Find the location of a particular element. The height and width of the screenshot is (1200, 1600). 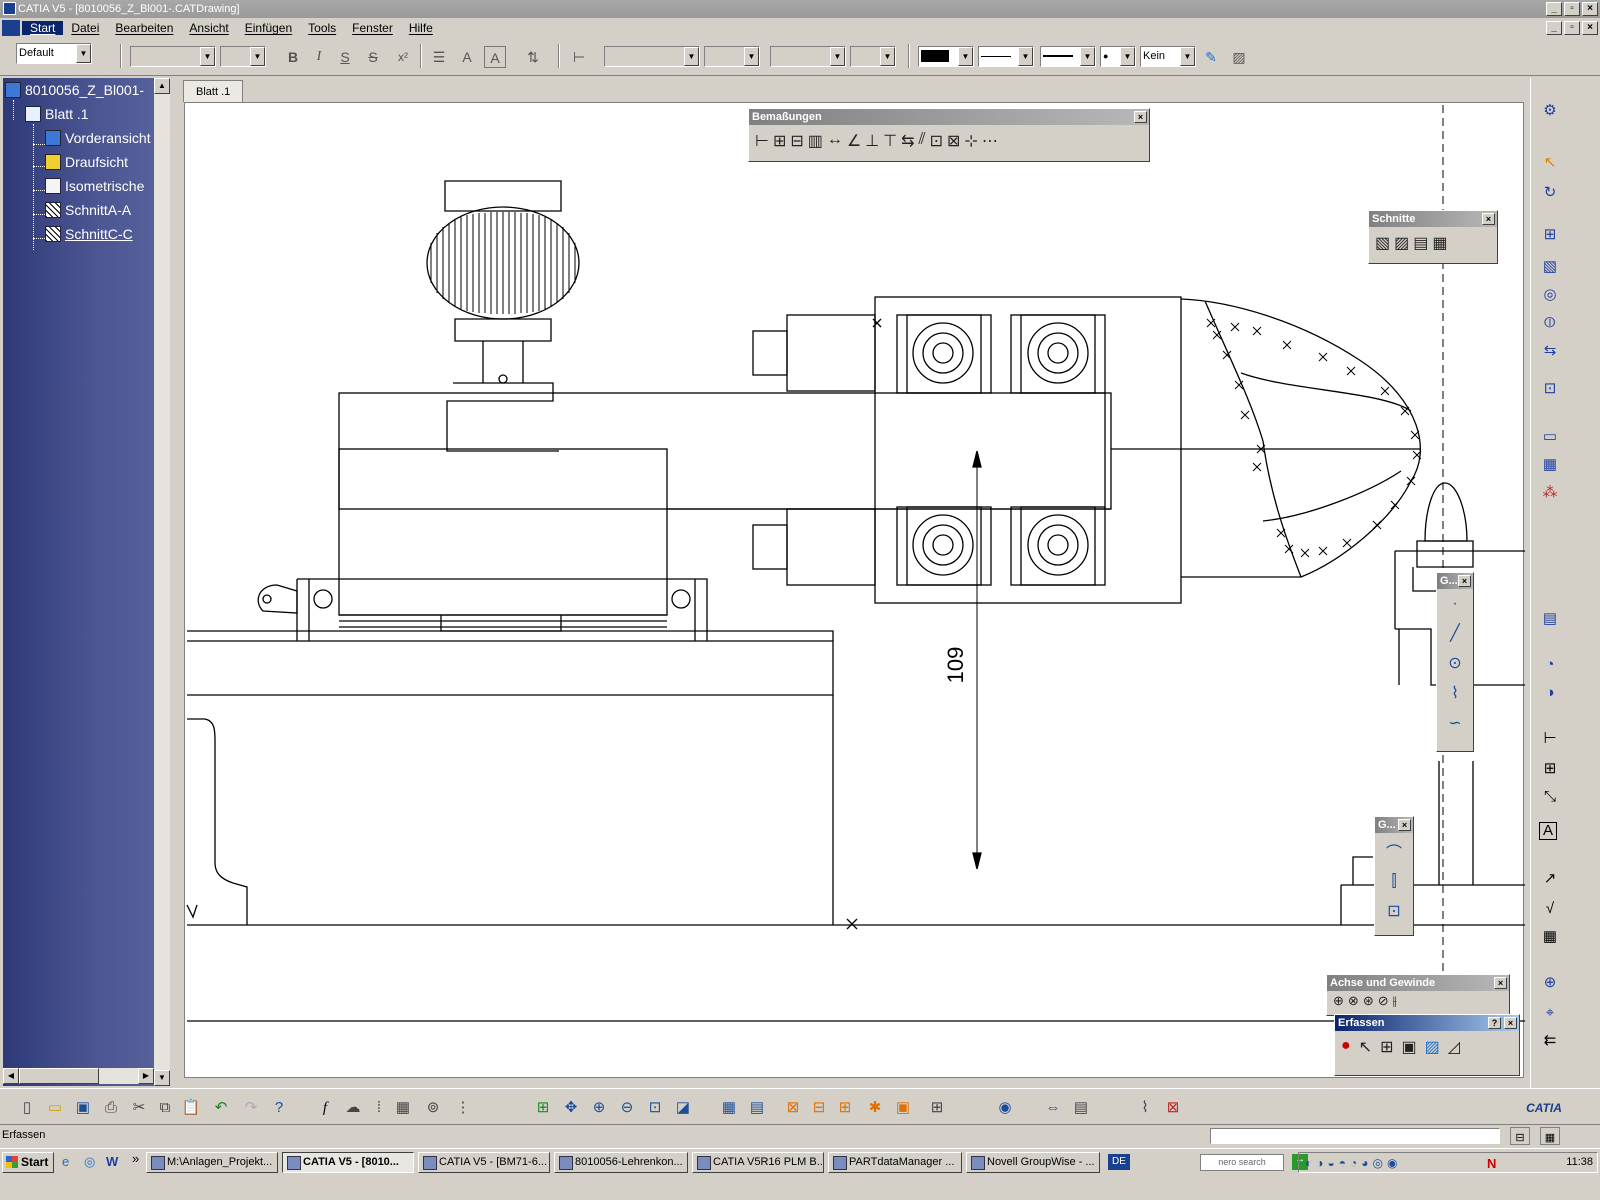

capture-options-icon: ⊞ is located at coordinates (1386, 1047).